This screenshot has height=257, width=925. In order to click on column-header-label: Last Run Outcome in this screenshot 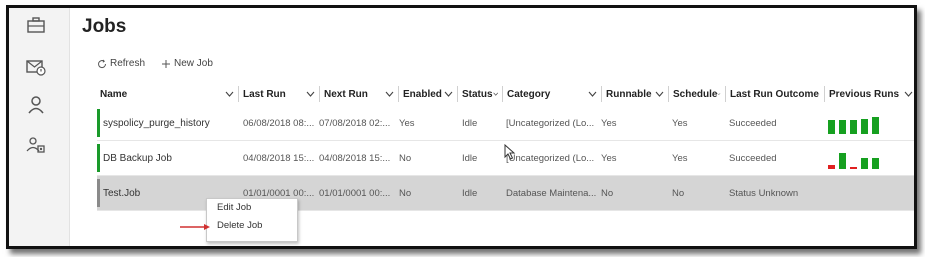, I will do `click(774, 94)`.